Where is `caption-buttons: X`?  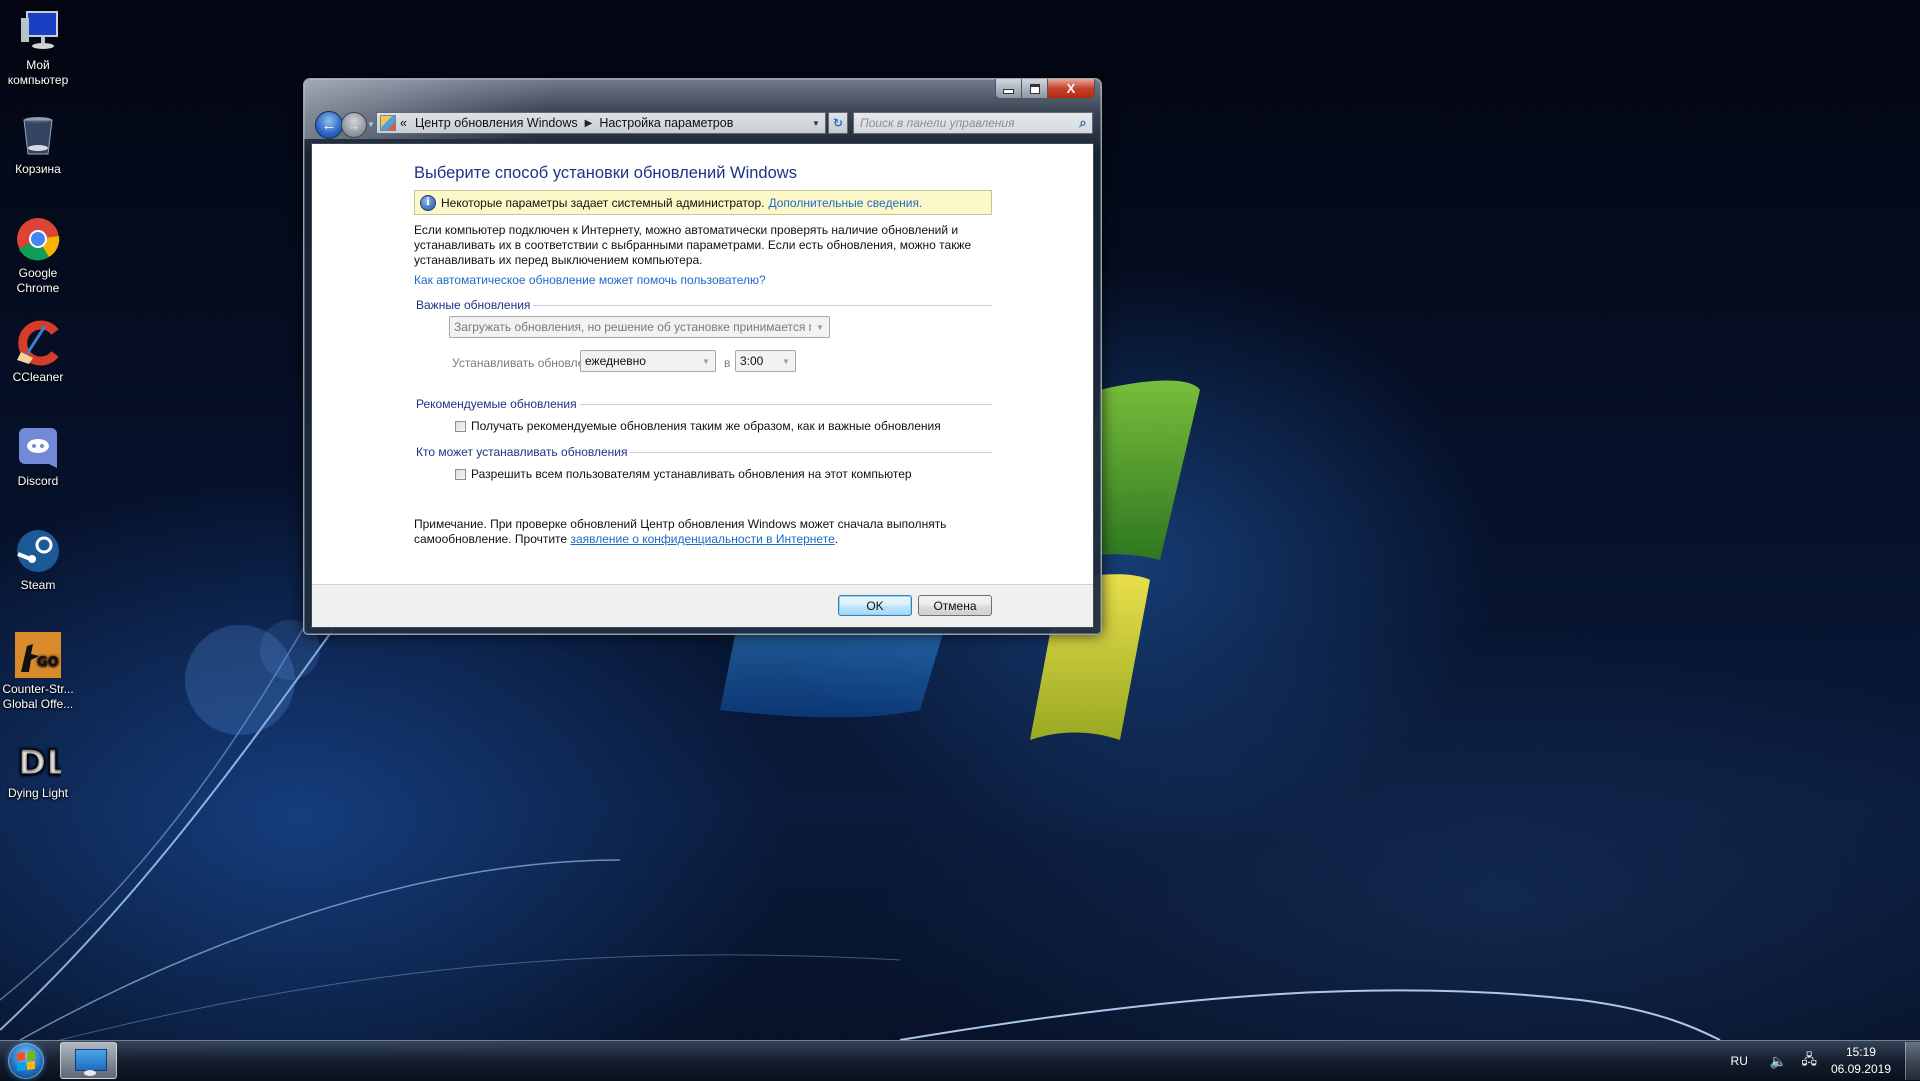
caption-buttons: X is located at coordinates (1045, 89).